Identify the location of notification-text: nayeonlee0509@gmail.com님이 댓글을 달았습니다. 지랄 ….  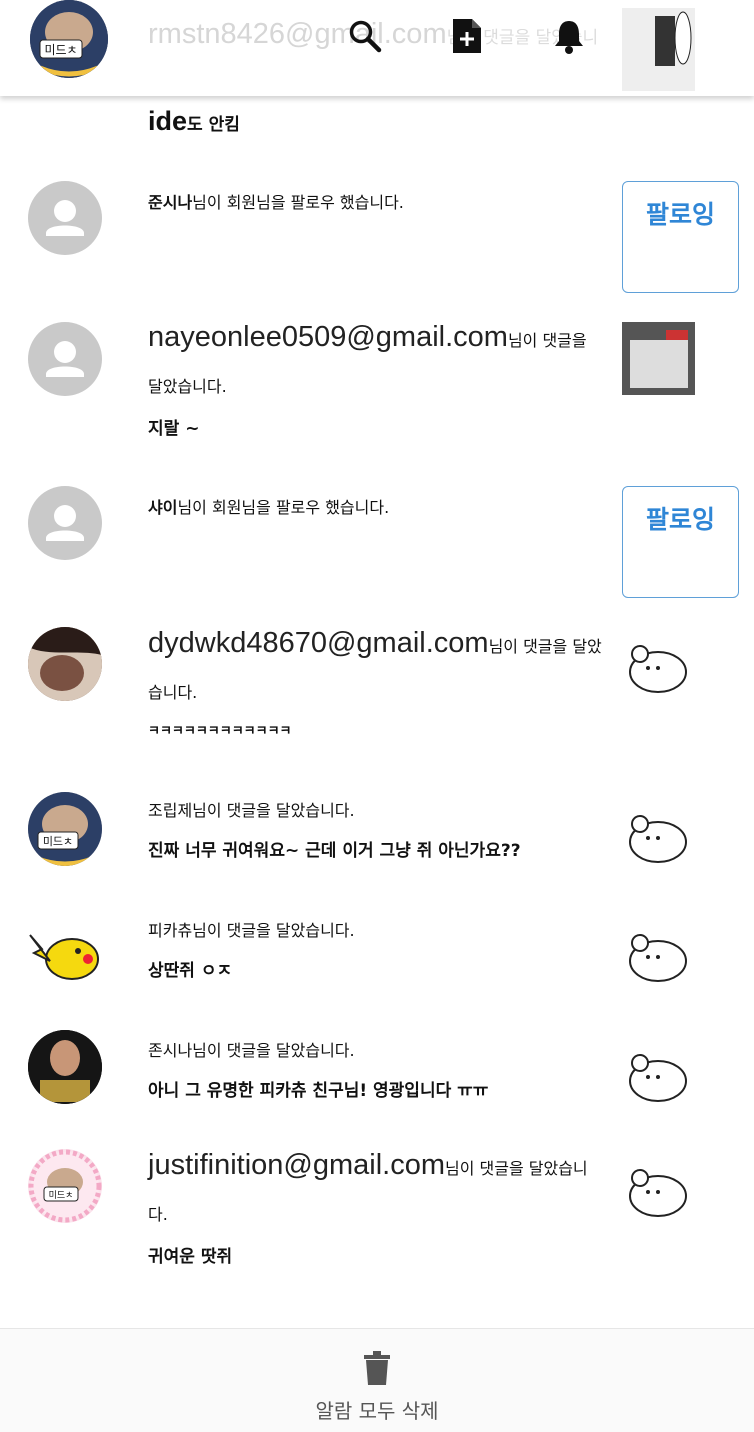
(375, 376).